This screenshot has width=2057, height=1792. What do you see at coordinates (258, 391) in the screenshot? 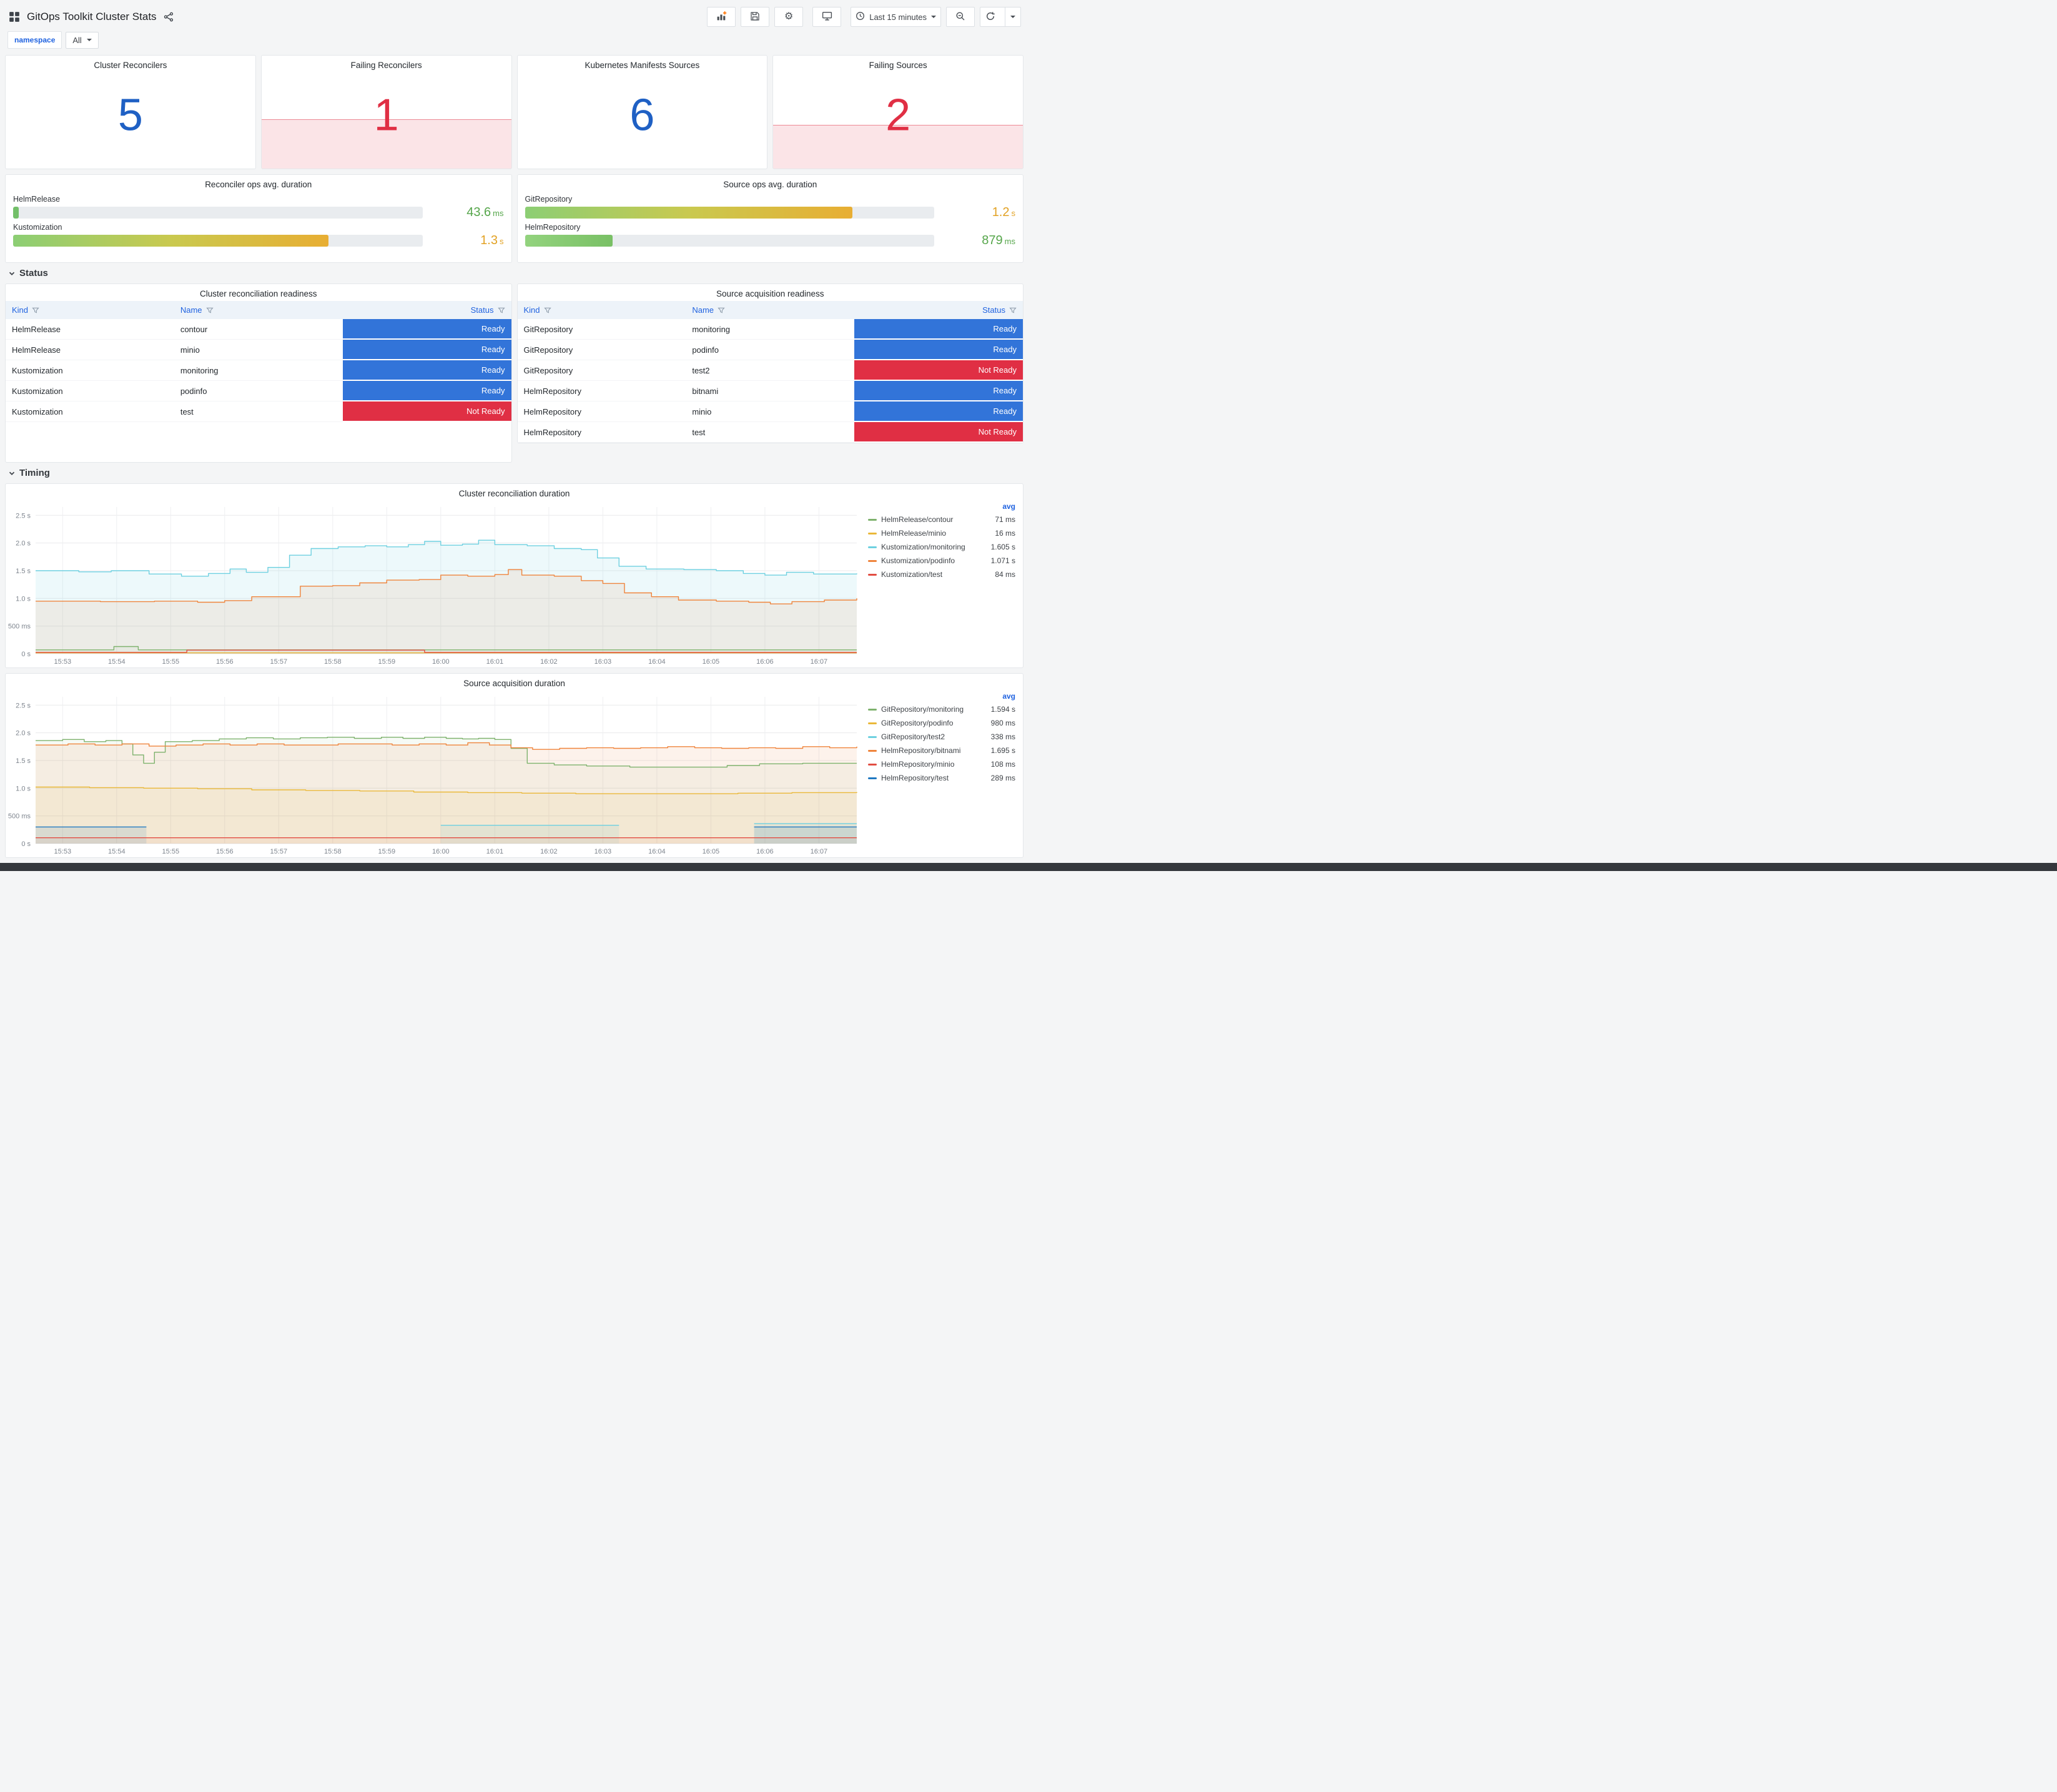
I see `table-row: Kustomization podinfo Ready` at bounding box center [258, 391].